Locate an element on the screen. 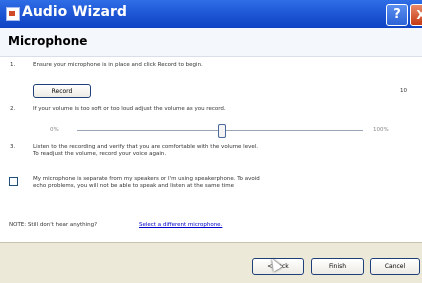  volume-max-label: 100% is located at coordinates (381, 130).